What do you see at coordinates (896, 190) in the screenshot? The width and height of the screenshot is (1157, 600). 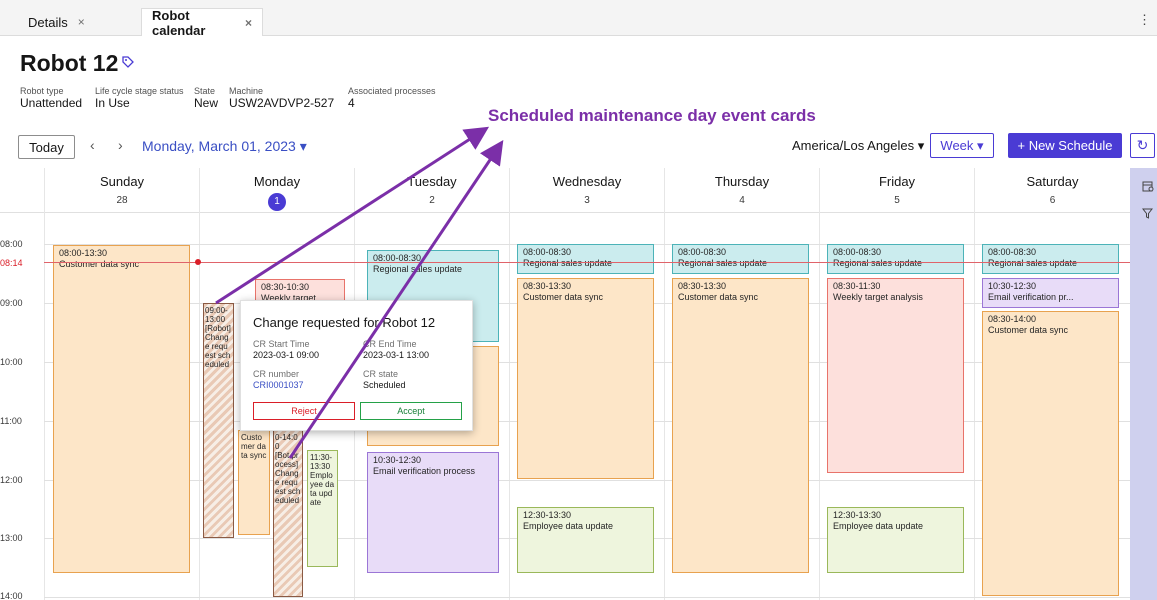 I see `day-header-friday: Friday 5` at bounding box center [896, 190].